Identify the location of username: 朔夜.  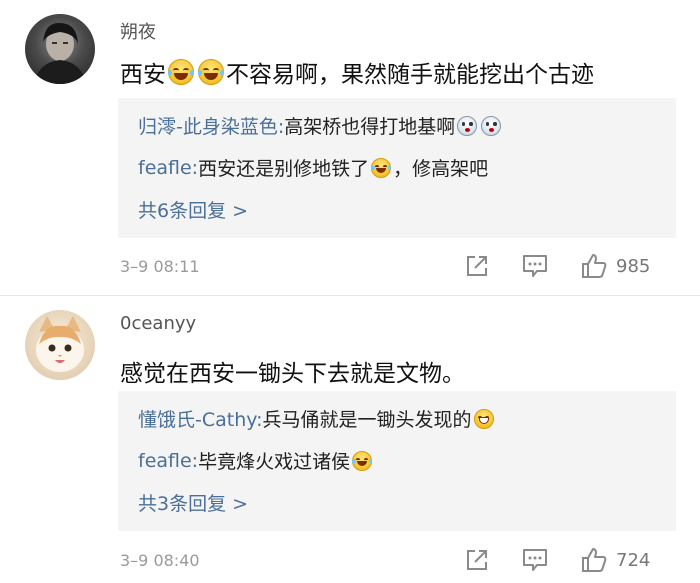
(138, 31).